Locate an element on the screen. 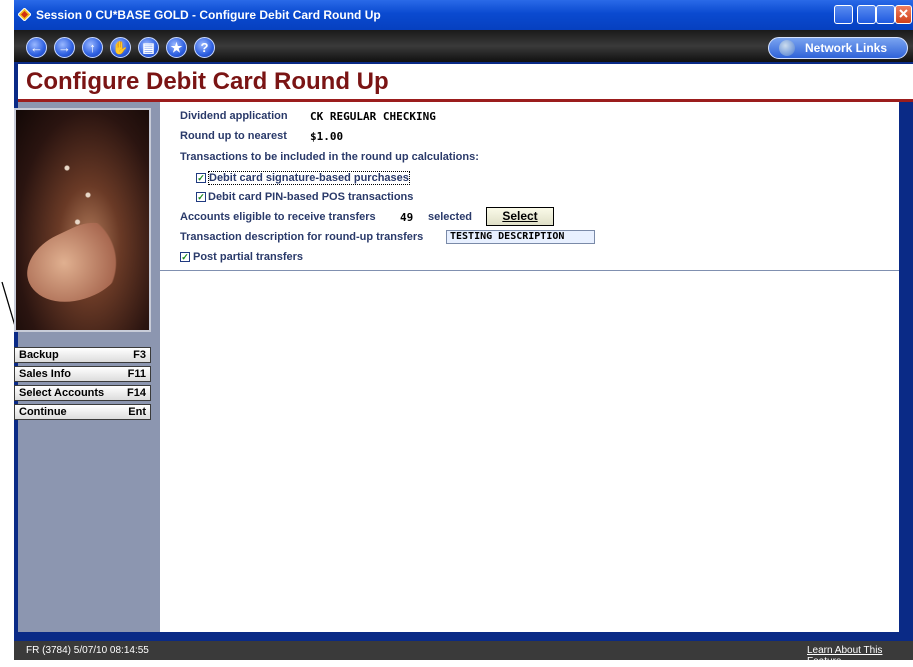 Image resolution: width=913 pixels, height=667 pixels. restore-icon is located at coordinates (843, 14).